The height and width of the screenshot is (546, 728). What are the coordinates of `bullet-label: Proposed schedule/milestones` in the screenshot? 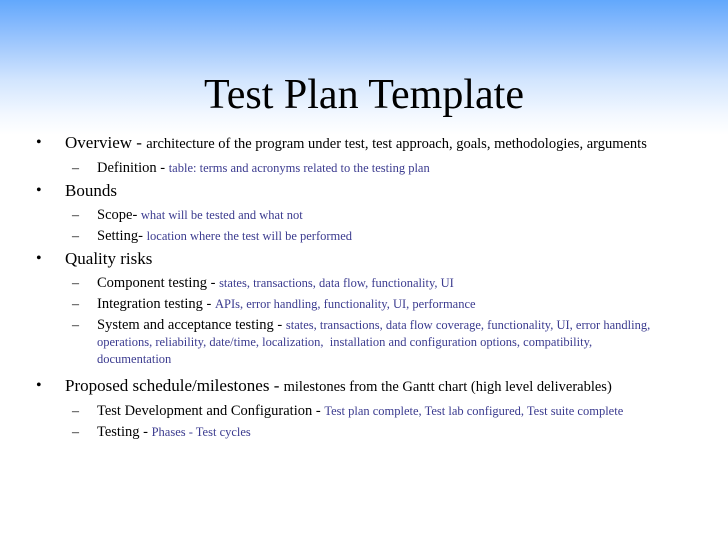 It's located at (167, 385).